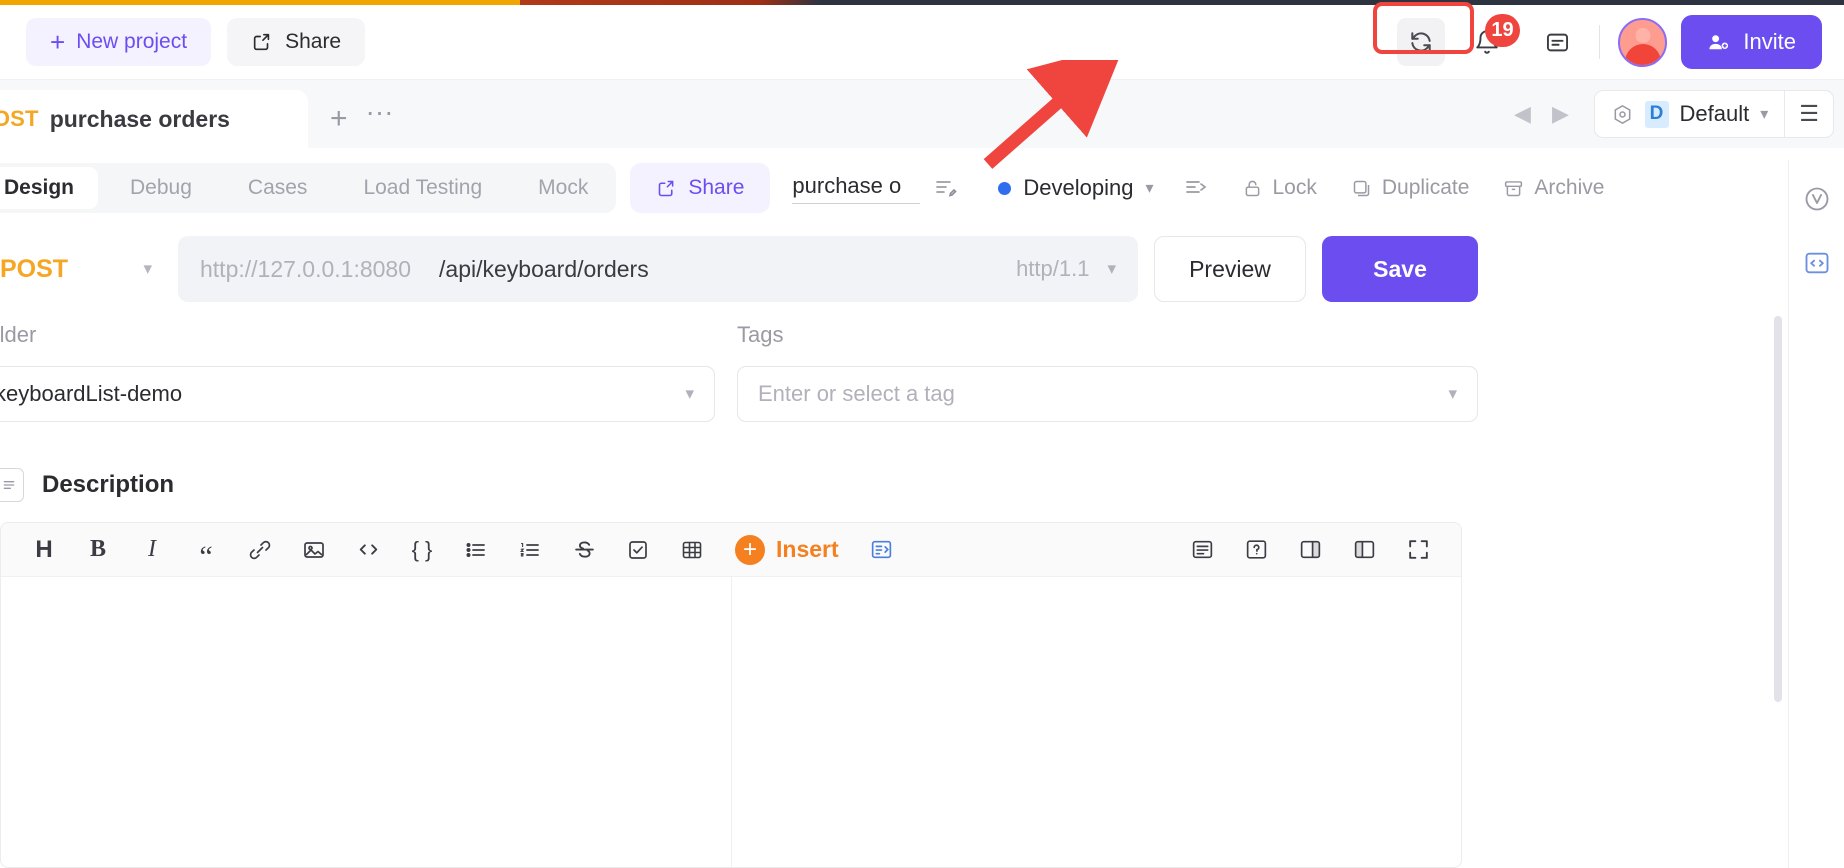 This screenshot has width=1844, height=868. What do you see at coordinates (856, 188) in the screenshot?
I see `api-name-value: purchase o` at bounding box center [856, 188].